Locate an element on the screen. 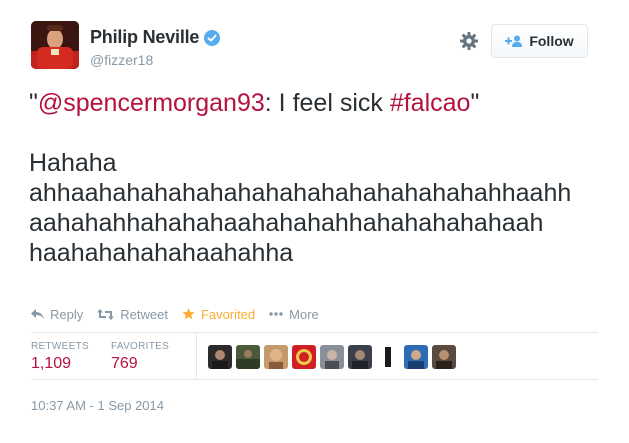 The width and height of the screenshot is (629, 443). follow-button: Follow is located at coordinates (539, 41).